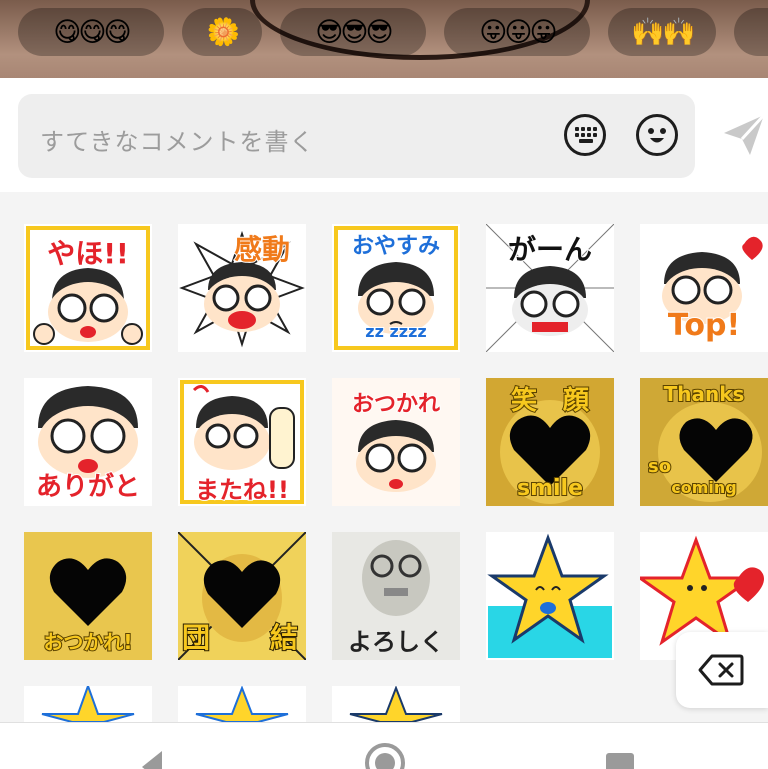 The height and width of the screenshot is (769, 768). I want to click on yum-emoji: 😋😋😋, so click(92, 32).